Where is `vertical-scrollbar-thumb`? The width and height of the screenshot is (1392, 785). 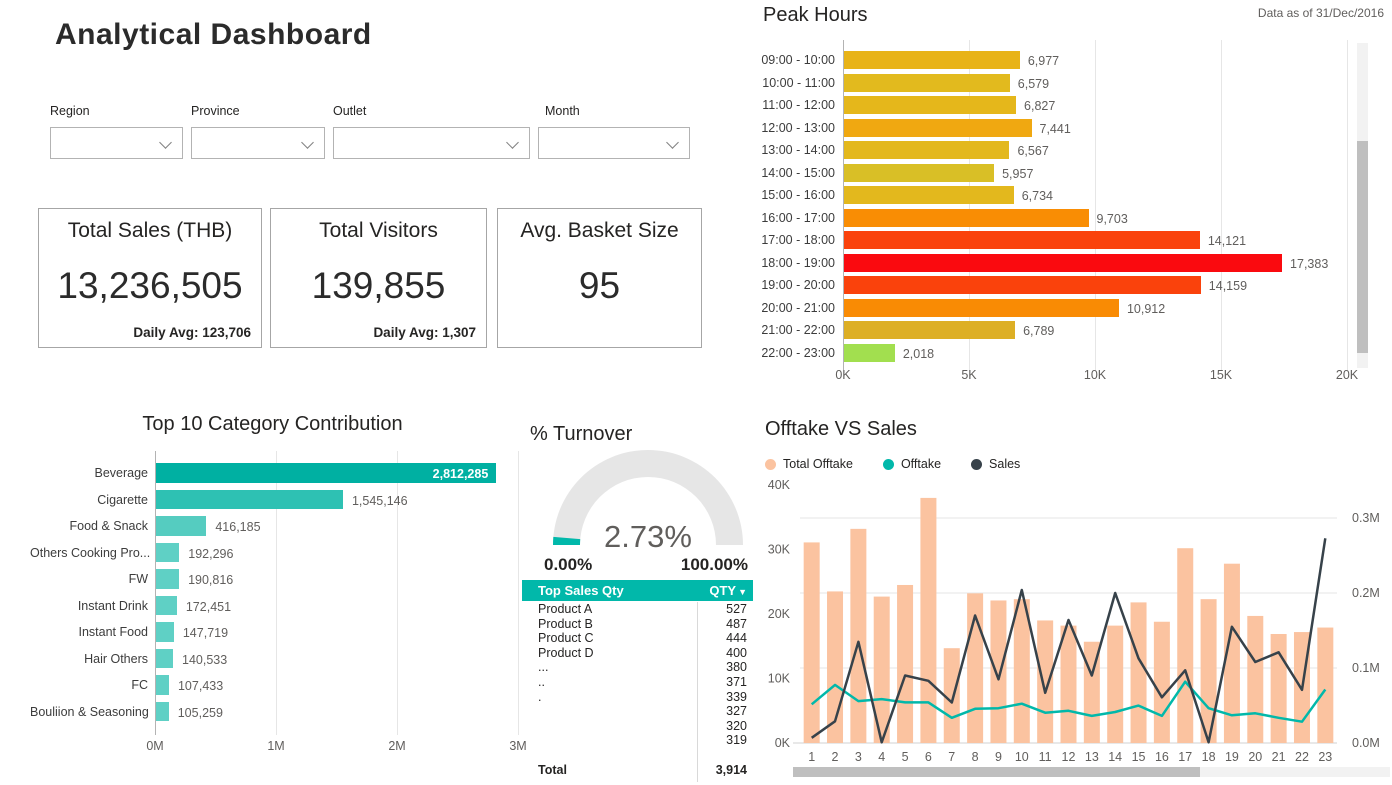
vertical-scrollbar-thumb is located at coordinates (1362, 247).